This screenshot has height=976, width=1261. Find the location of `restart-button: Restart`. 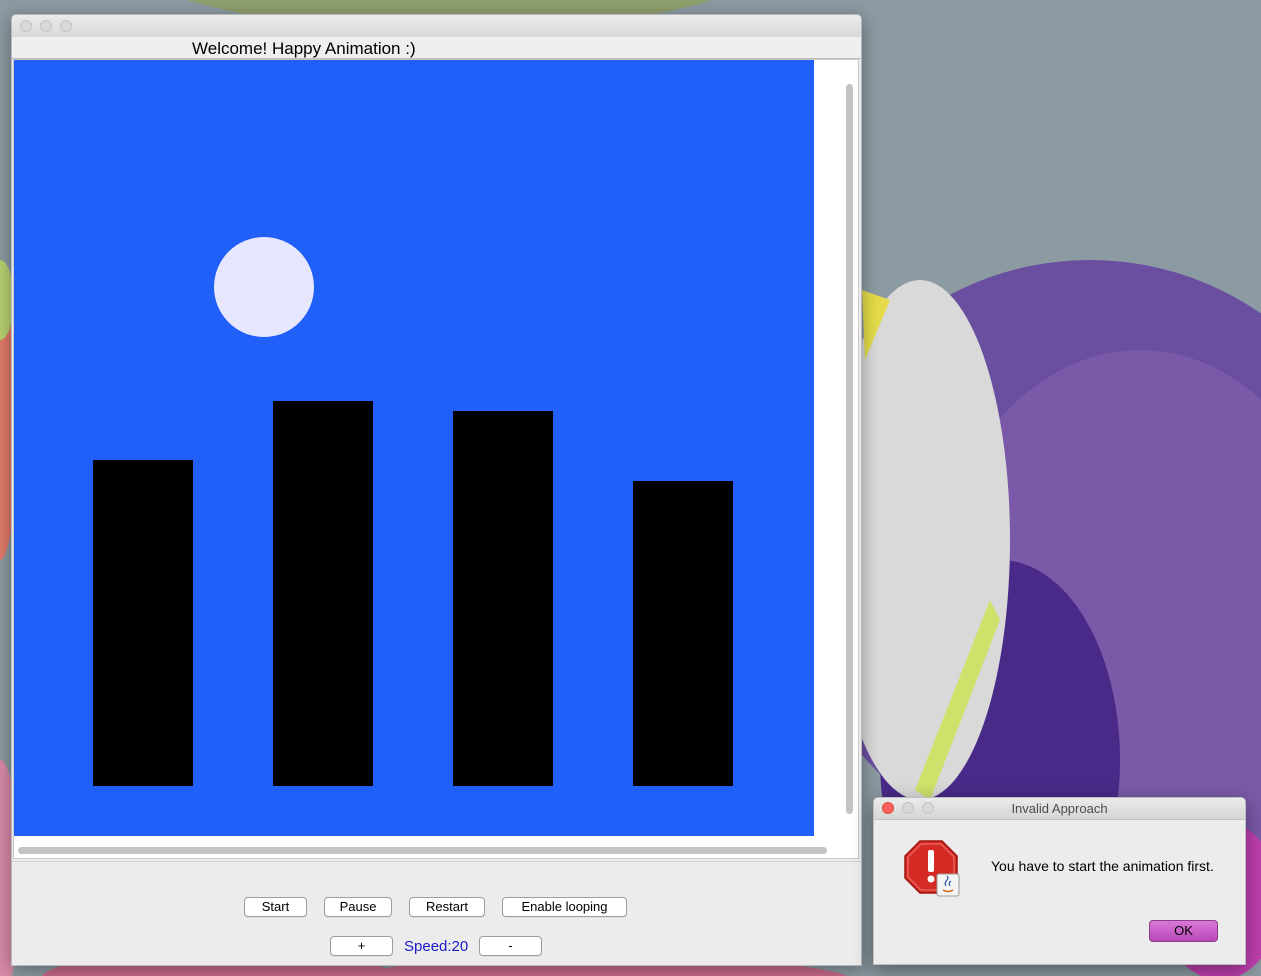

restart-button: Restart is located at coordinates (447, 907).